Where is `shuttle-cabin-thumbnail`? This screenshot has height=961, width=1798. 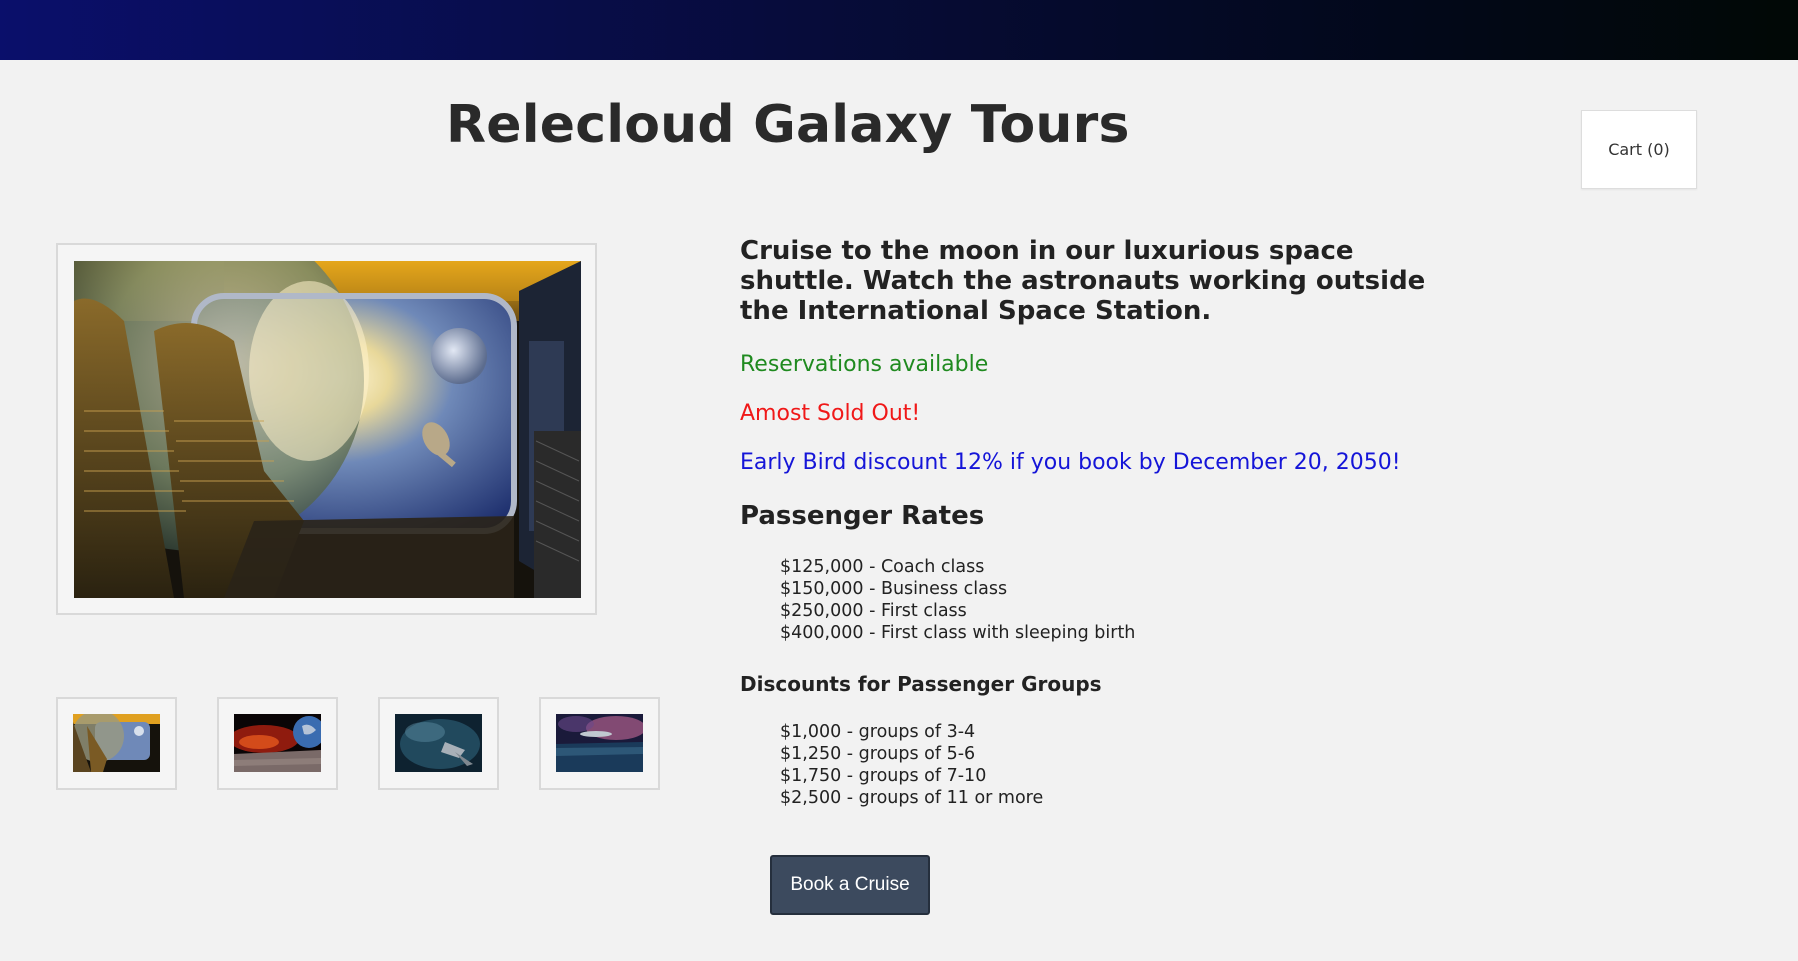
shuttle-cabin-thumbnail is located at coordinates (116, 743).